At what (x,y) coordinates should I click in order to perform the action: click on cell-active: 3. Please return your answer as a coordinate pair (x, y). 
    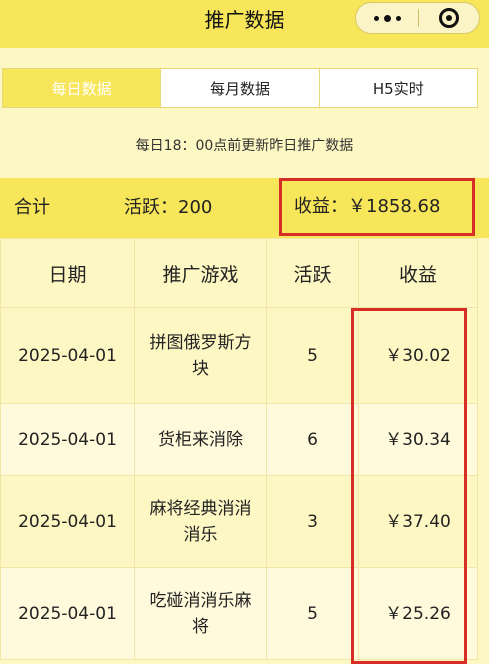
    Looking at the image, I should click on (312, 521).